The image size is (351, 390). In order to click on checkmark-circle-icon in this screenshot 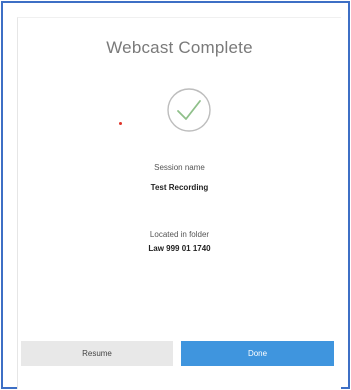, I will do `click(189, 110)`.